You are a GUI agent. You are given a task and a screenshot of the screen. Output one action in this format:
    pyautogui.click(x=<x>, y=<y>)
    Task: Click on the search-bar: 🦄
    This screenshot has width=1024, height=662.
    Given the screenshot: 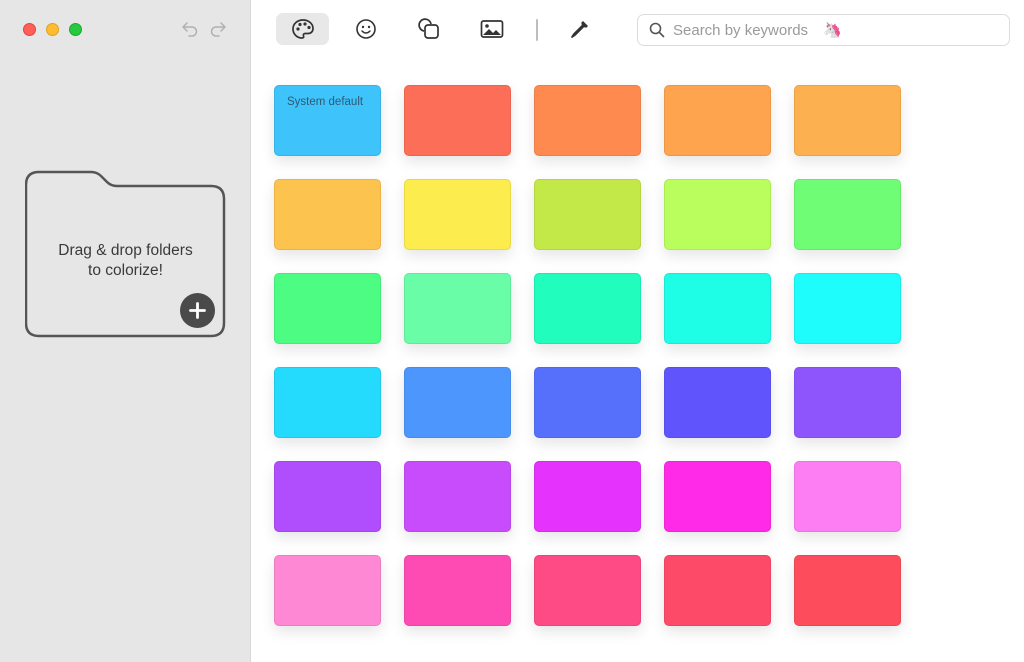 What is the action you would take?
    pyautogui.click(x=823, y=30)
    